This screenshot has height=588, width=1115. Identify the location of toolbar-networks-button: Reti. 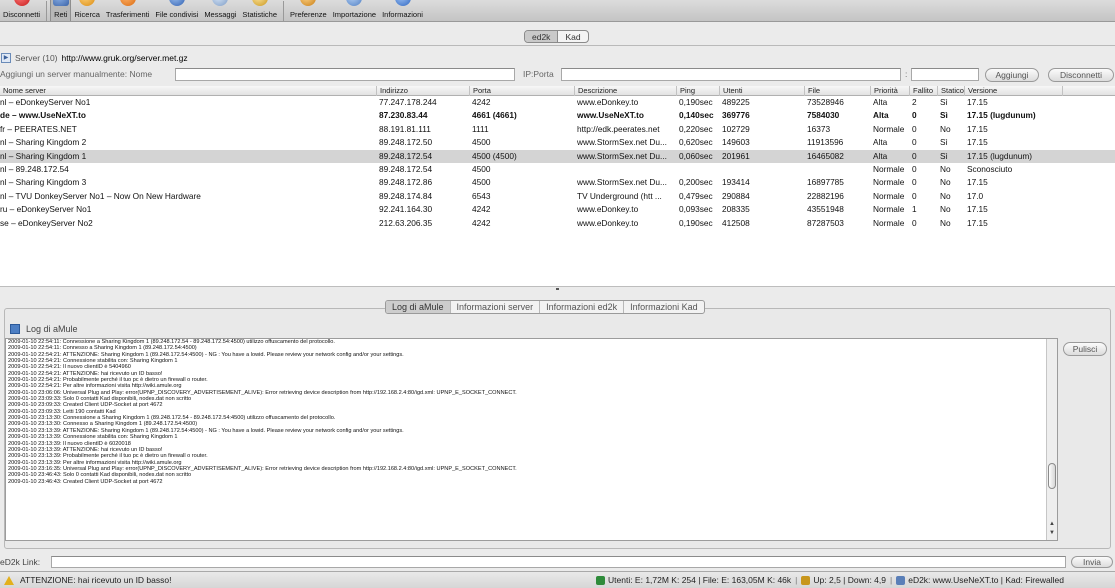
(61, 10).